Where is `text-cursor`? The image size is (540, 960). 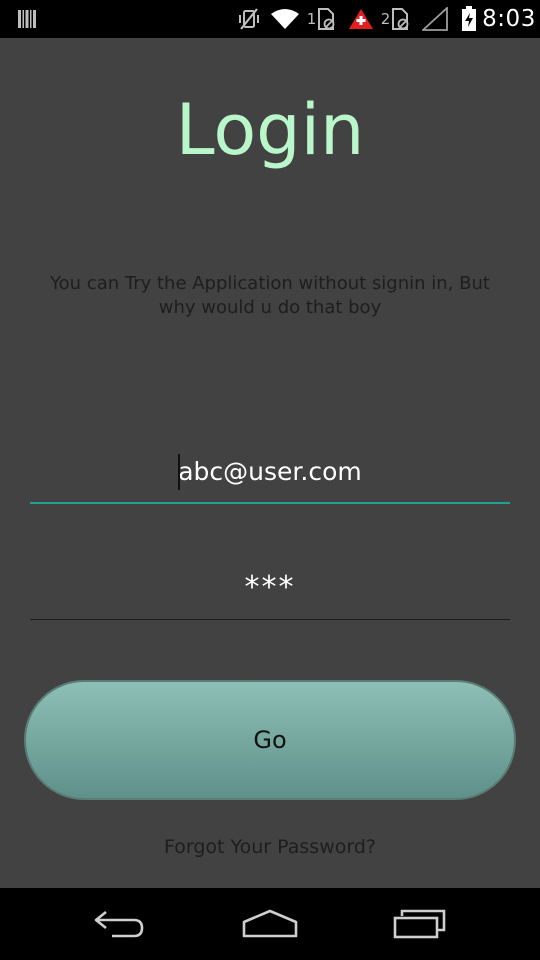
text-cursor is located at coordinates (179, 472).